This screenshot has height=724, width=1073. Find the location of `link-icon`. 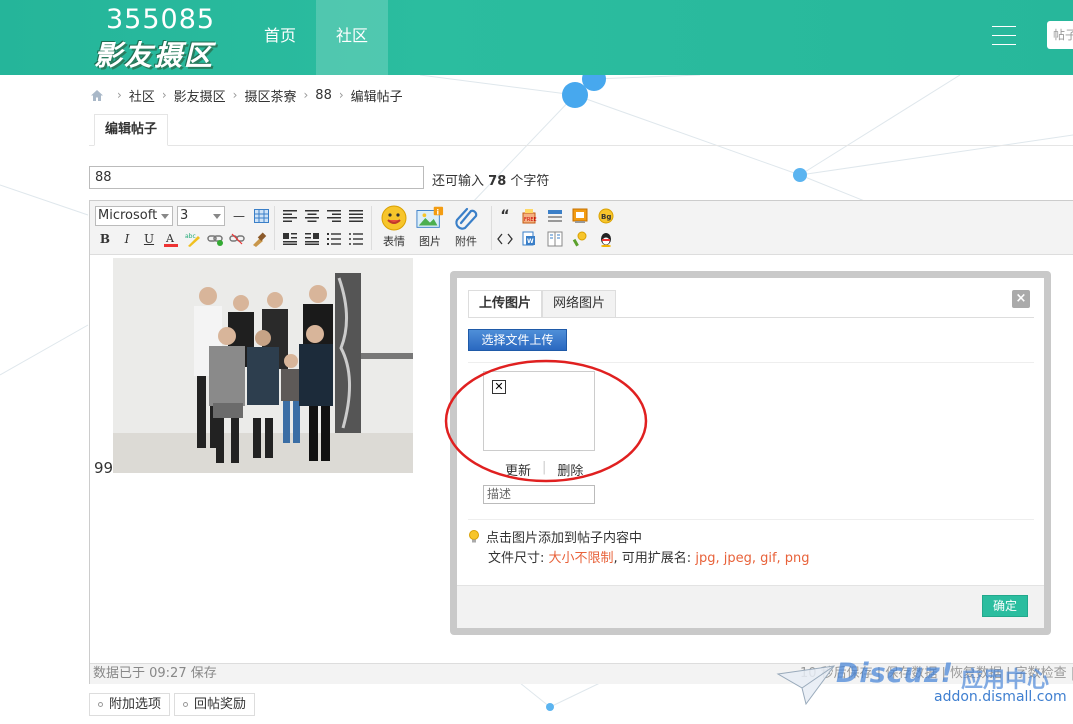

link-icon is located at coordinates (215, 239).